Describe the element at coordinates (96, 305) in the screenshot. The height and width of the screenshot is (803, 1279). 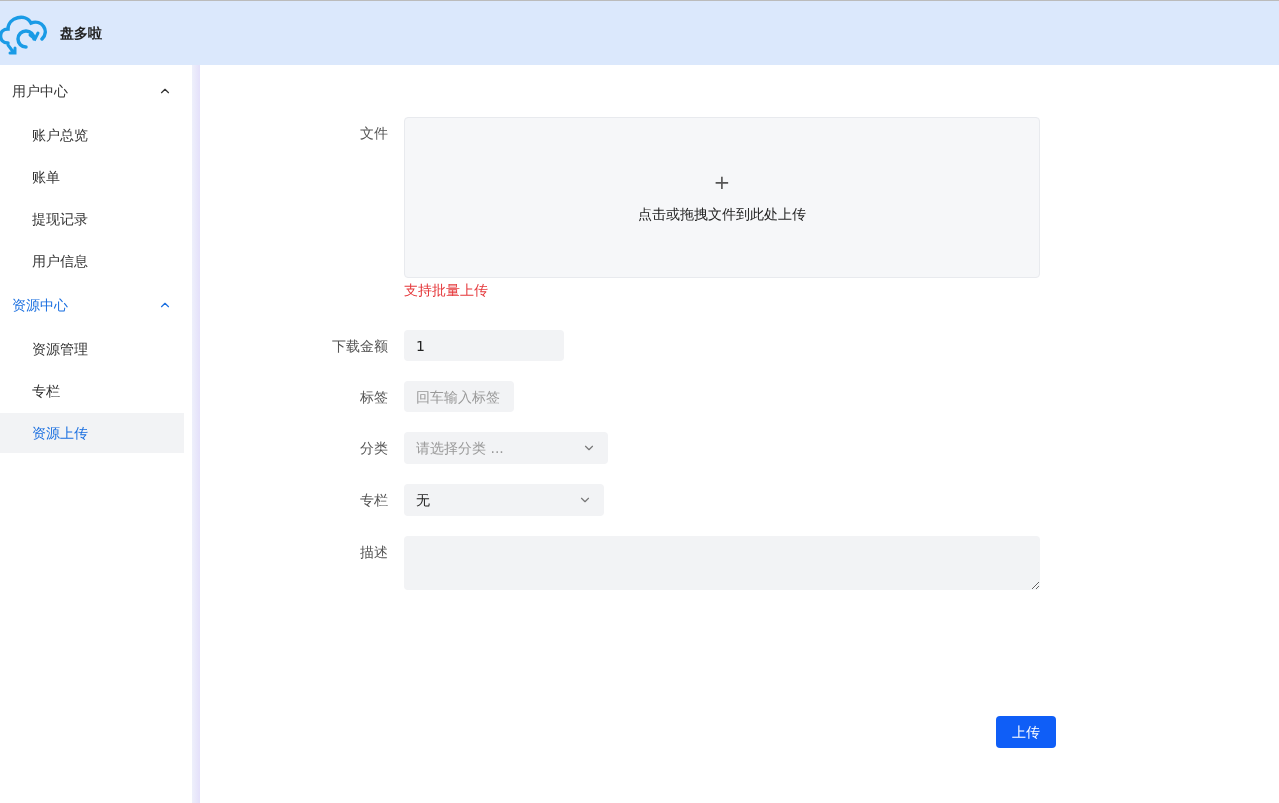
I see `menu-group-header: 资源中心` at that location.